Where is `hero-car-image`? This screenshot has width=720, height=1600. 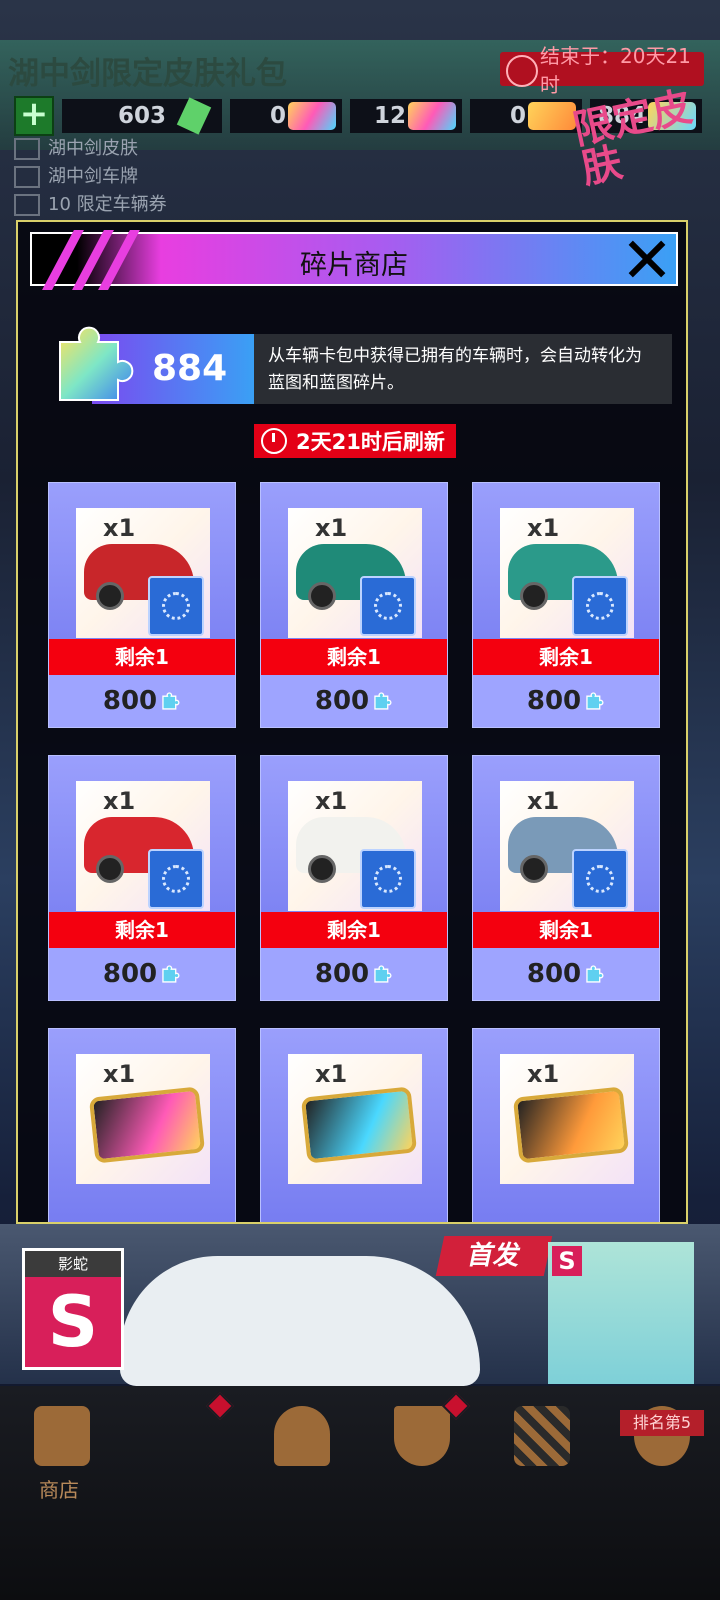
hero-car-image is located at coordinates (300, 1321).